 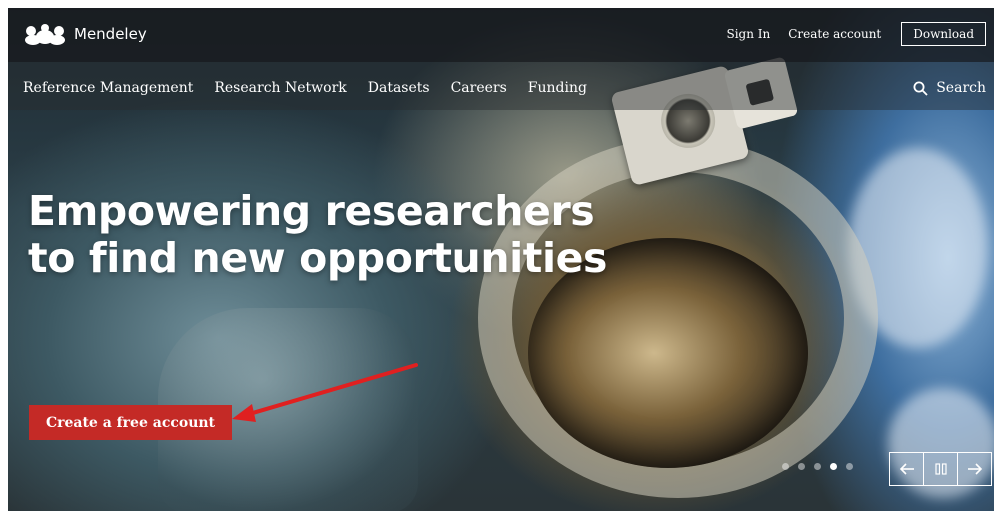 I want to click on mendeley-logo-icon, so click(x=45, y=34).